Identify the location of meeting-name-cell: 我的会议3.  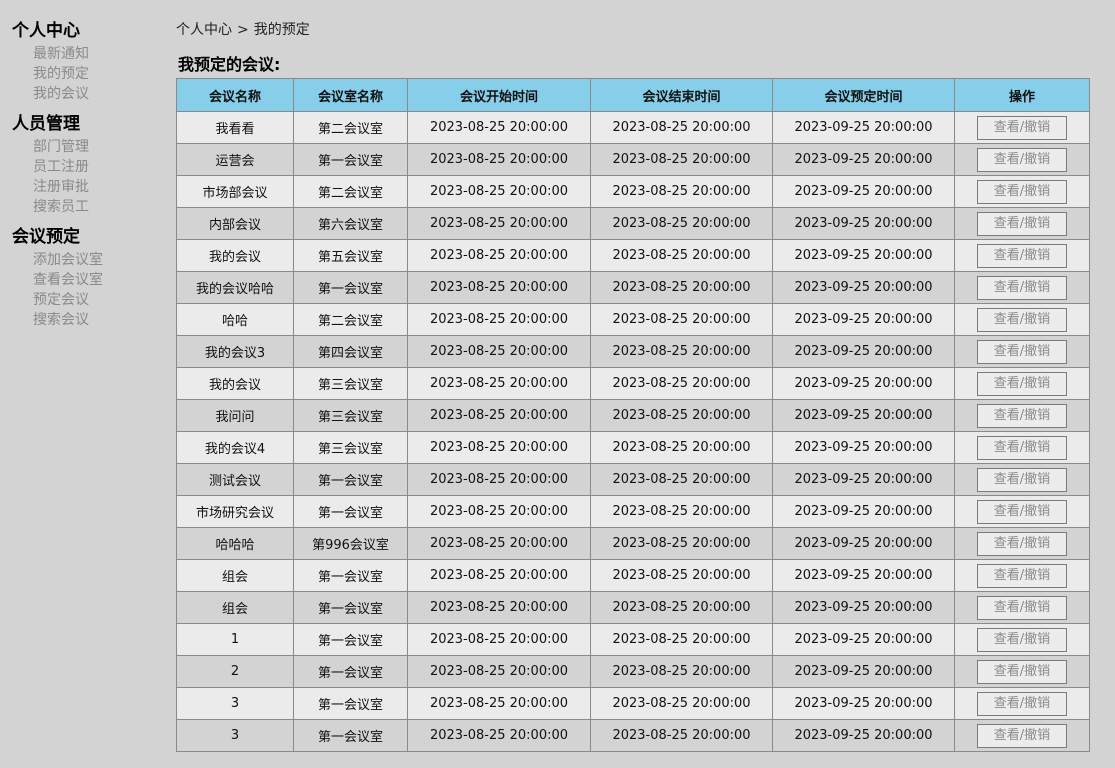
(235, 351).